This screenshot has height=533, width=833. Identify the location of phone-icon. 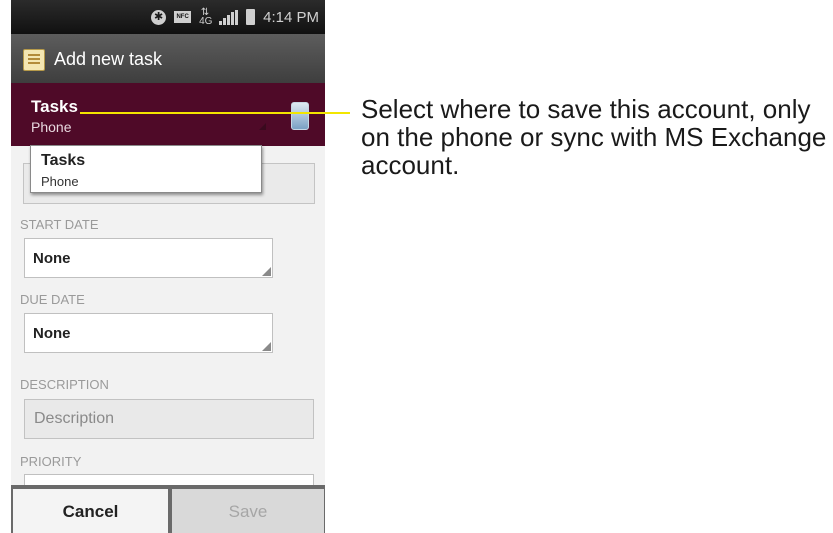
(300, 116).